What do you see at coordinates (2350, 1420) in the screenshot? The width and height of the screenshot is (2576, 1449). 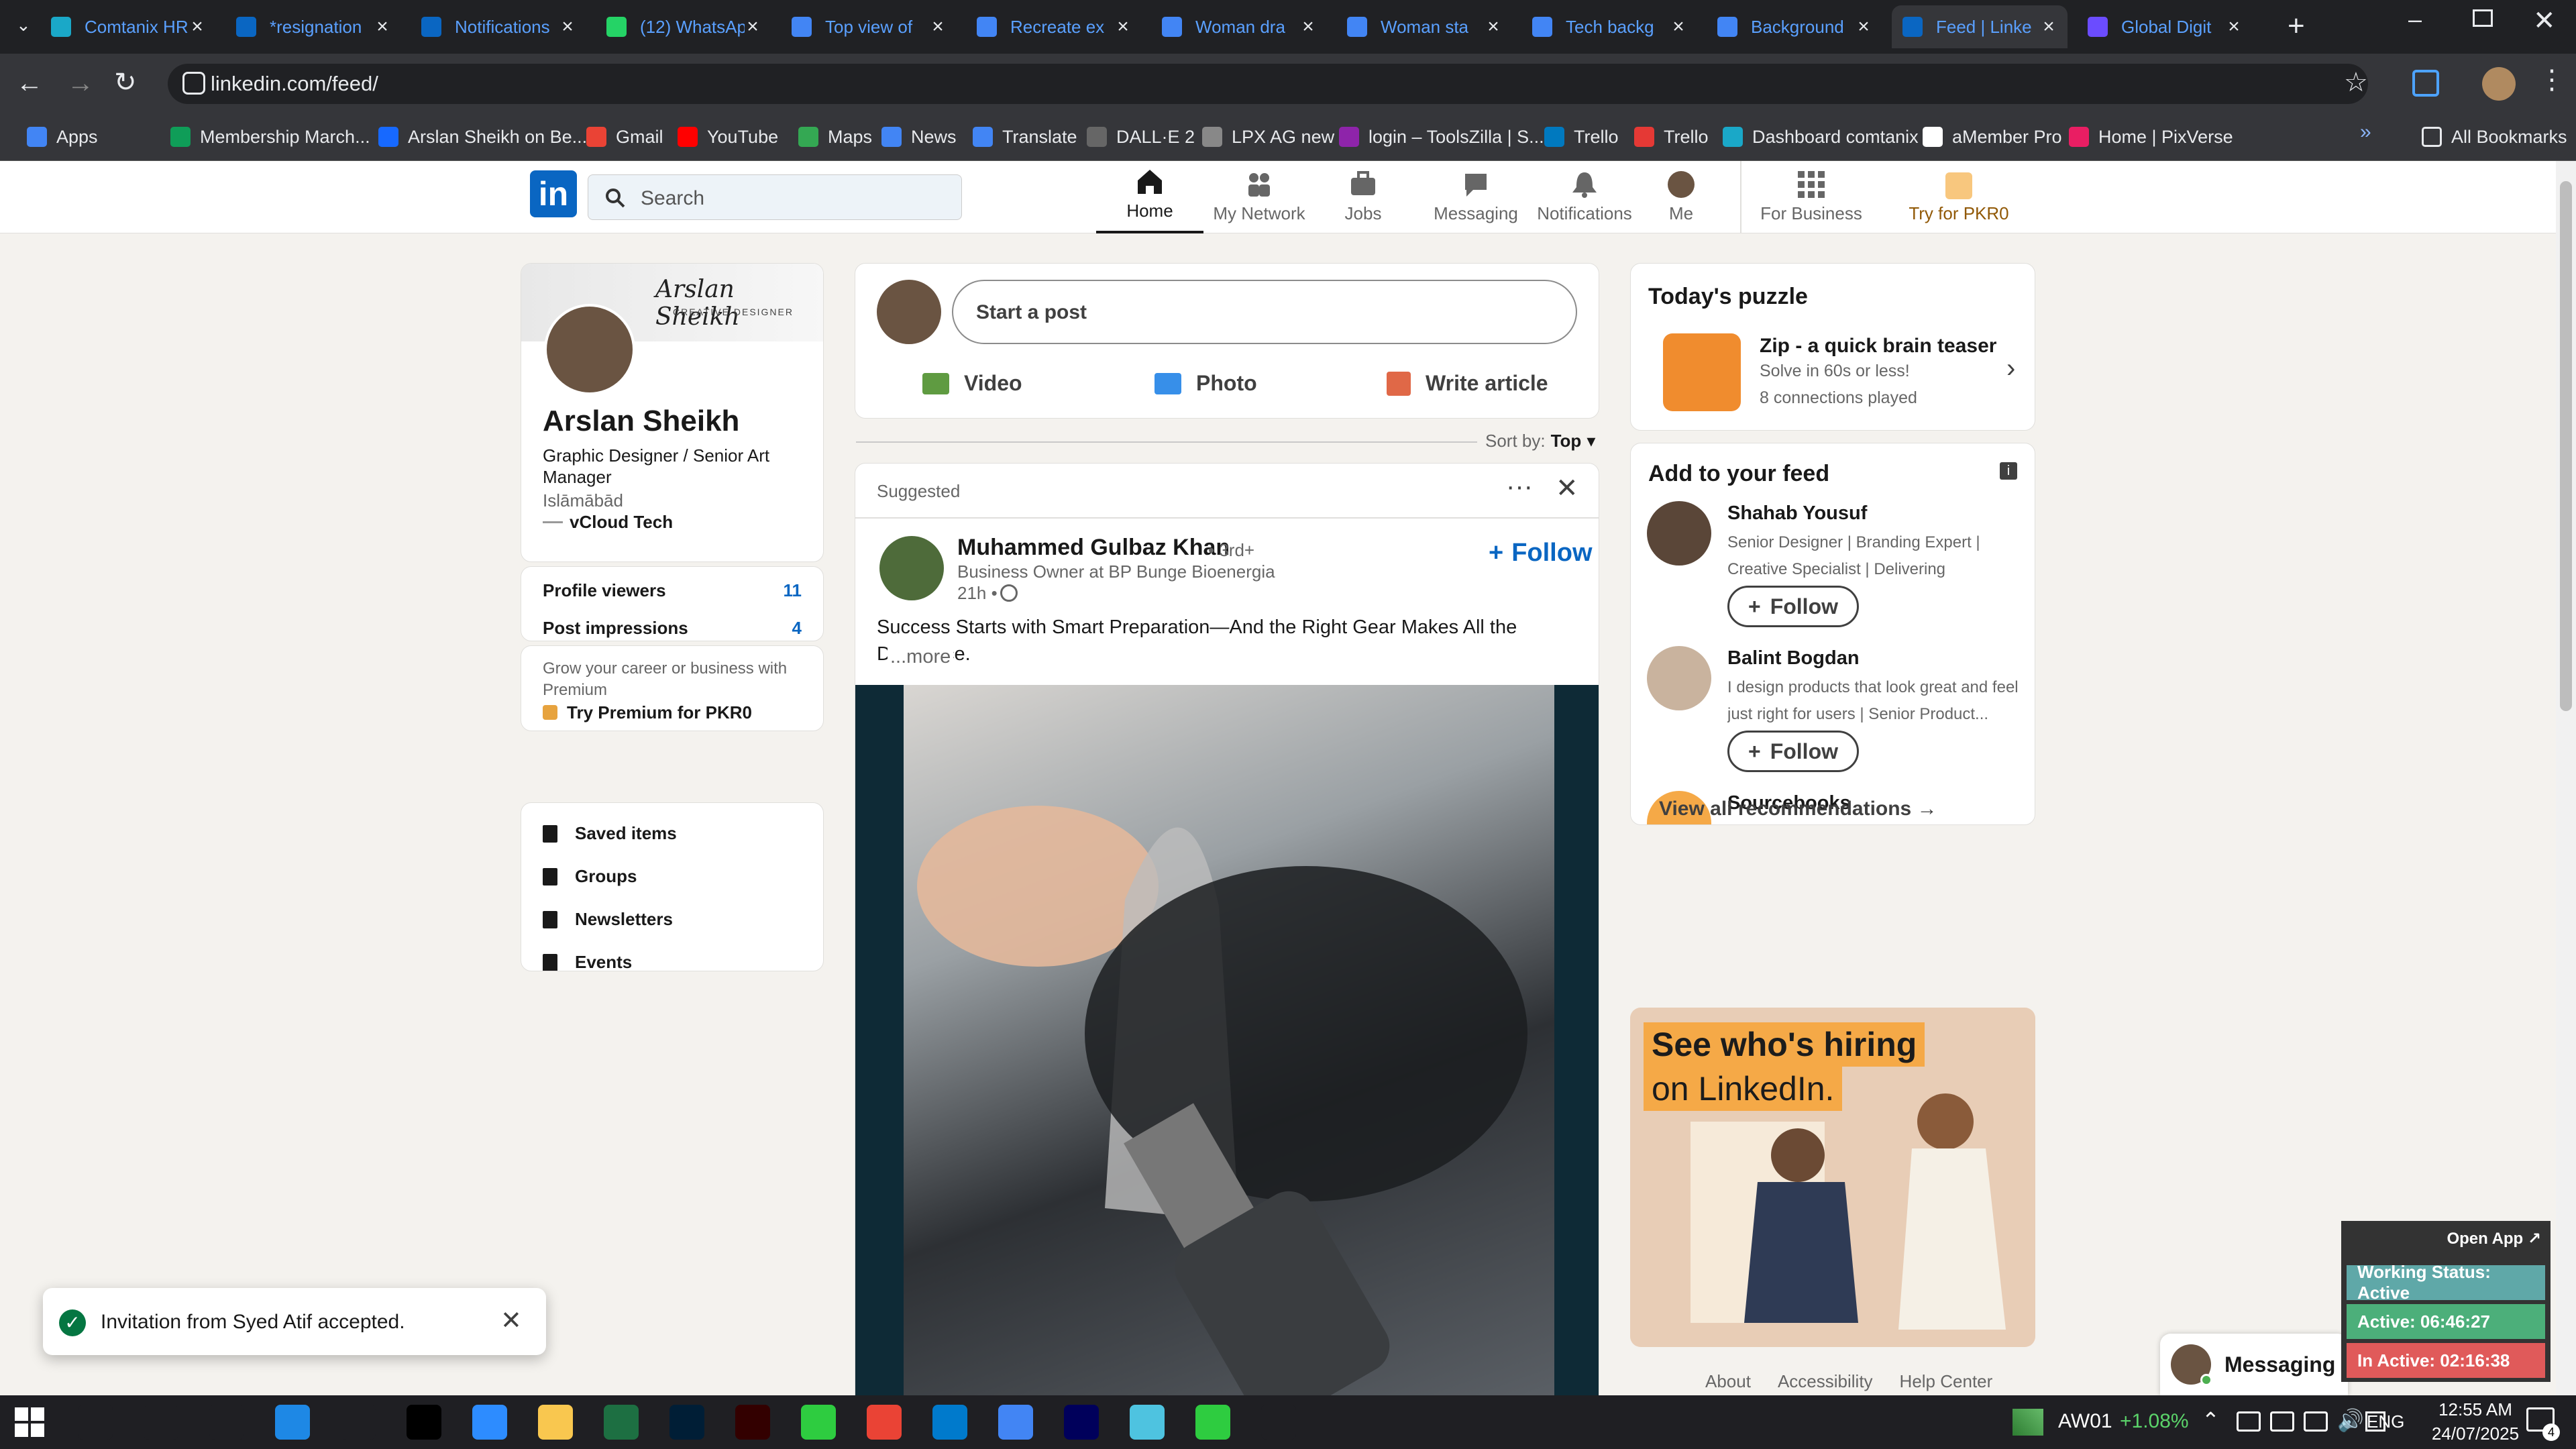 I see `volume-icon: 🔊` at bounding box center [2350, 1420].